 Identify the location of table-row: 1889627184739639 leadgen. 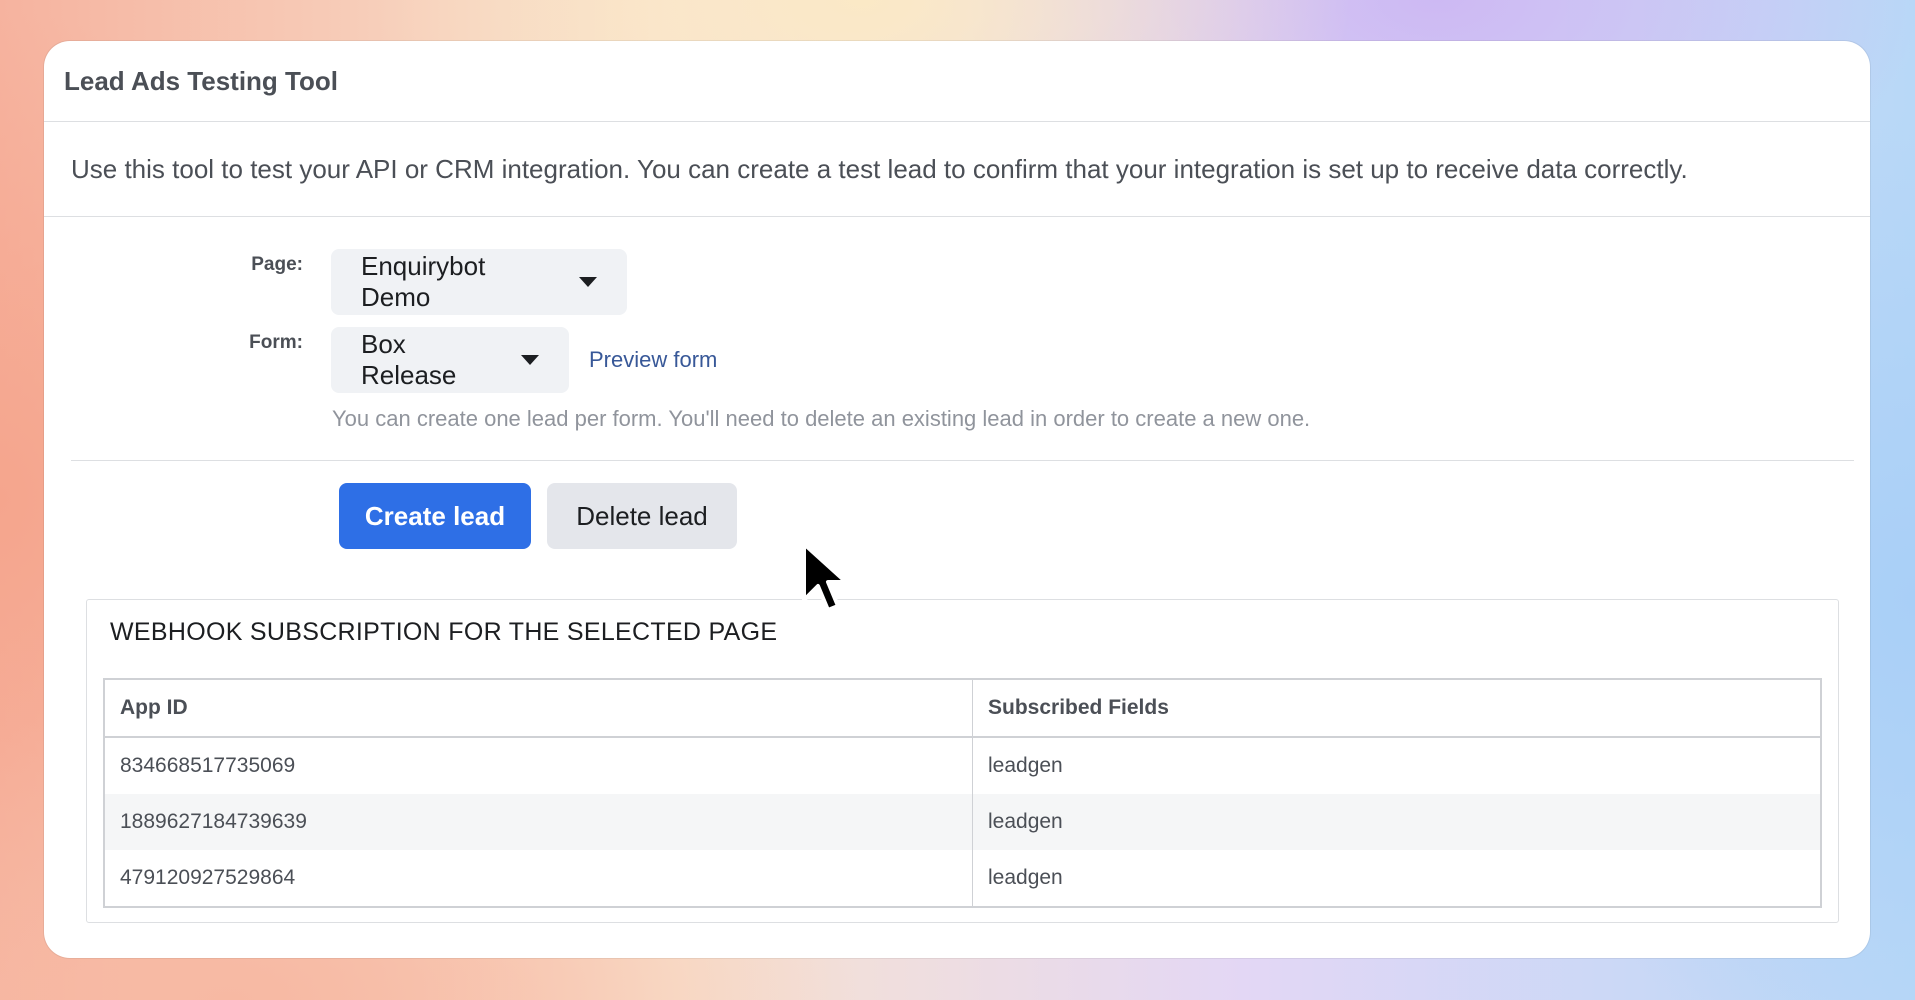
(963, 822).